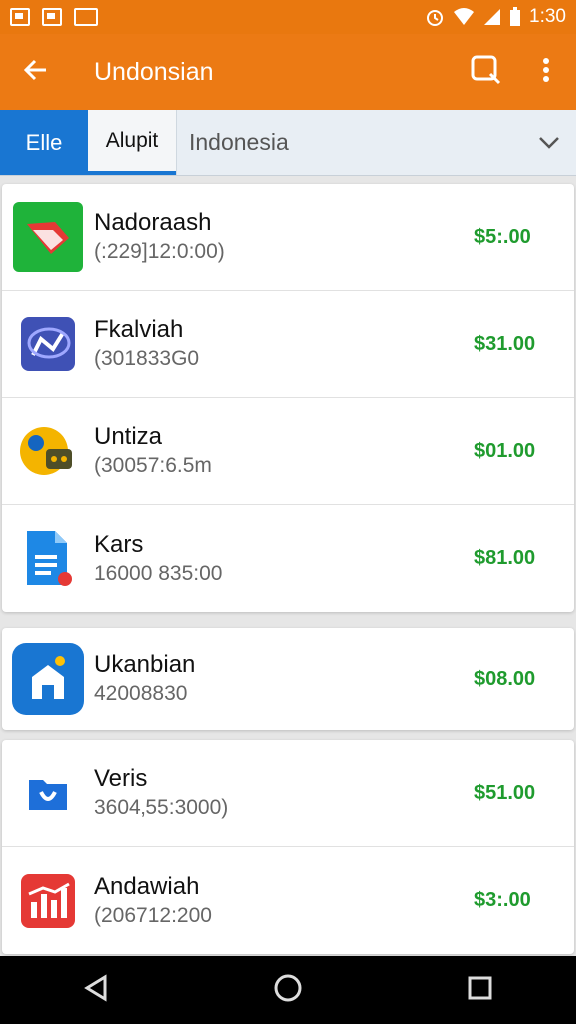 This screenshot has width=576, height=1024. I want to click on tab-elle: Elle, so click(44, 142).